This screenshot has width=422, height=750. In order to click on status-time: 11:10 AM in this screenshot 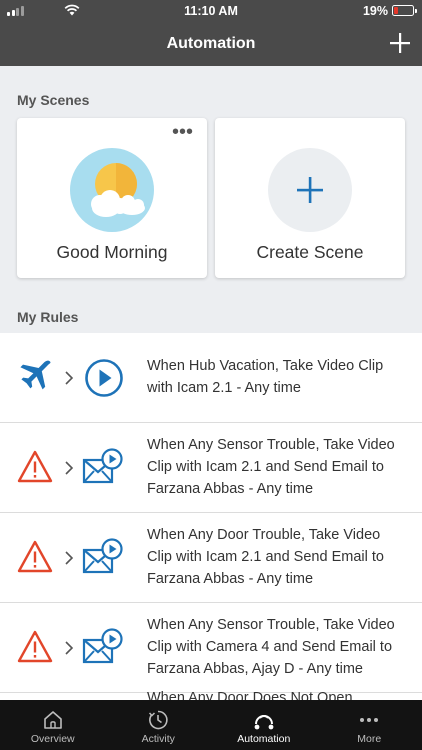, I will do `click(211, 11)`.